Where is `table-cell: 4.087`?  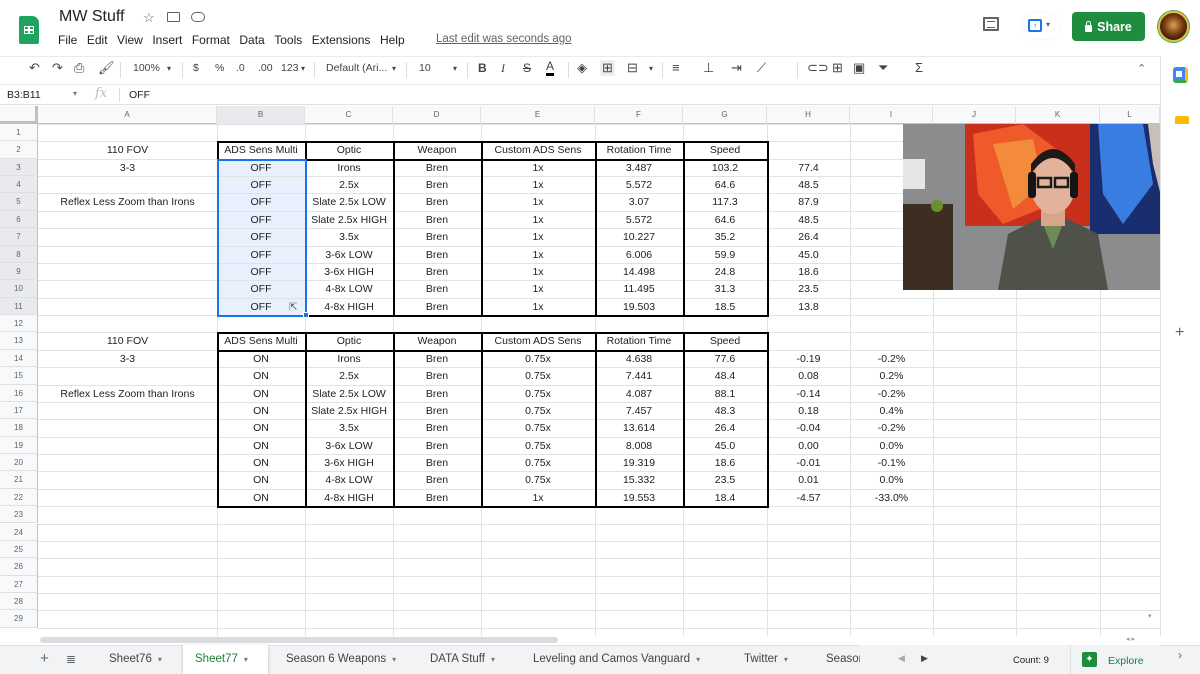 table-cell: 4.087 is located at coordinates (639, 395).